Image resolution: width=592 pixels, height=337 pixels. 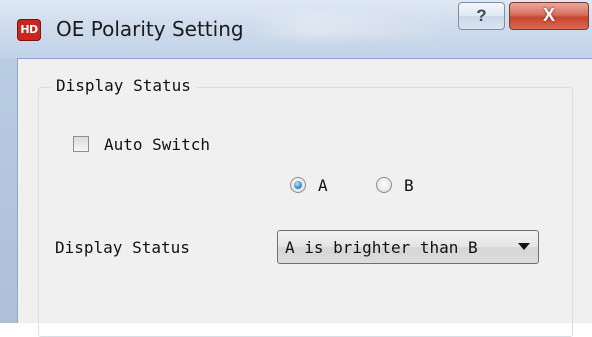 I want to click on radio-option-a: A, so click(x=309, y=185).